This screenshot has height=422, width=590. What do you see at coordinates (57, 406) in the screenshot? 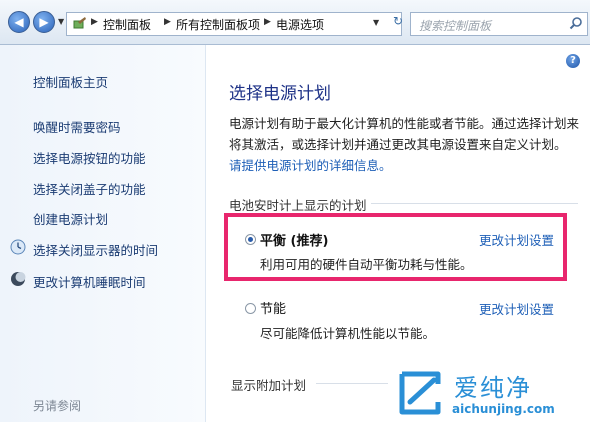
I see `see-also-heading: 另请参阅` at bounding box center [57, 406].